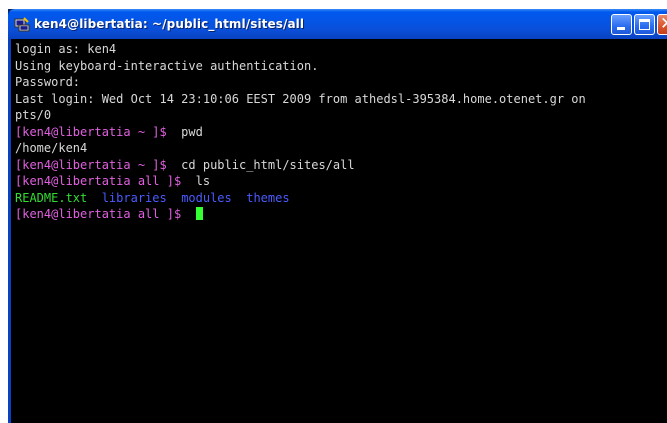 The height and width of the screenshot is (423, 667). What do you see at coordinates (169, 24) in the screenshot?
I see `window-title: ken4@libertatia: ~/public_html/sites/all` at bounding box center [169, 24].